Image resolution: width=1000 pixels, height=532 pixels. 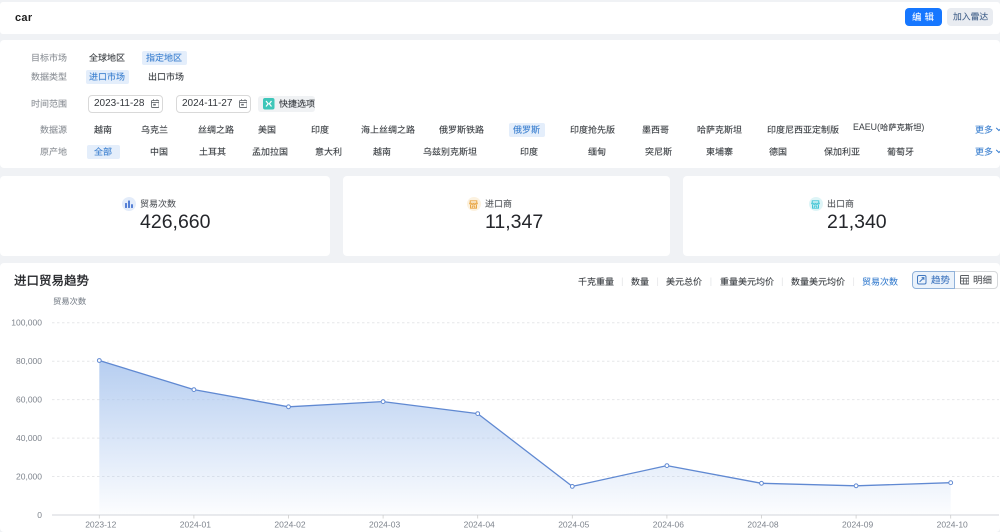 What do you see at coordinates (29, 477) in the screenshot?
I see `svg-text: 20,000` at bounding box center [29, 477].